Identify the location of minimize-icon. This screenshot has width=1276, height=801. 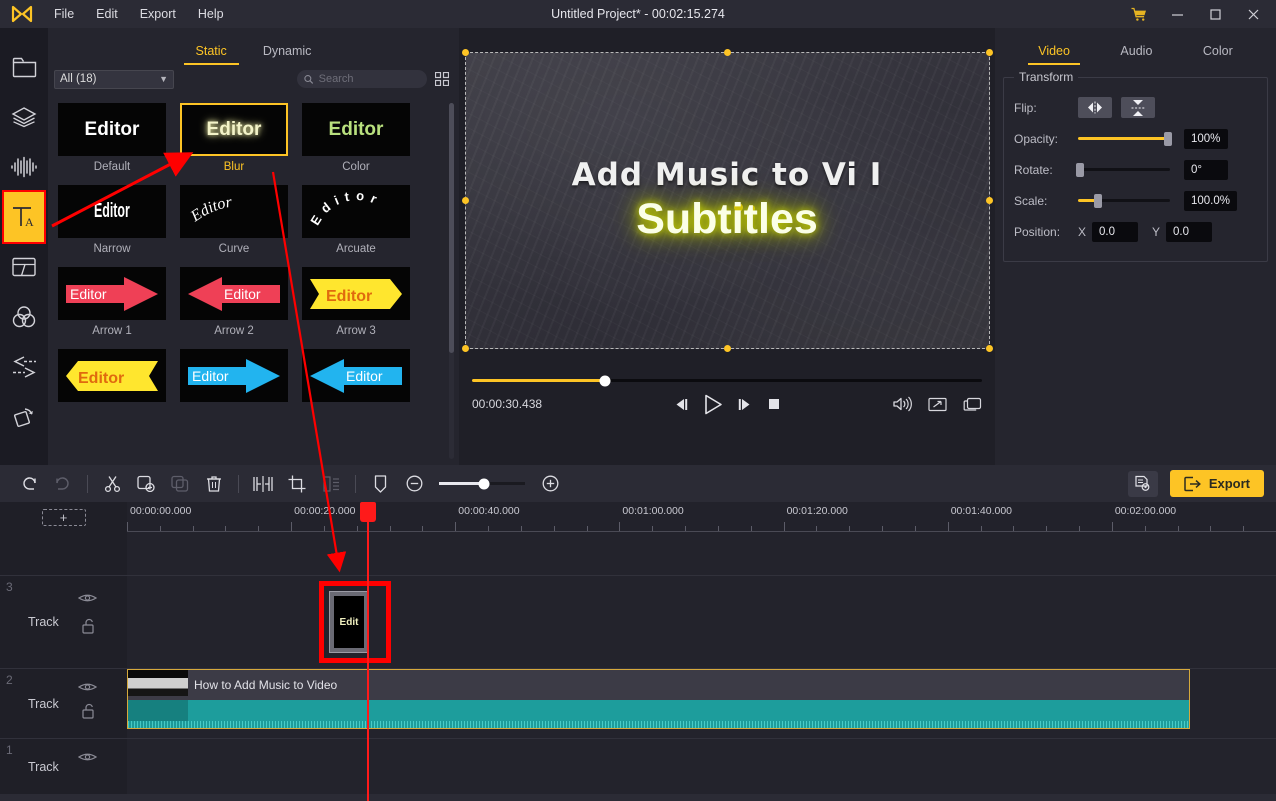
(1177, 14).